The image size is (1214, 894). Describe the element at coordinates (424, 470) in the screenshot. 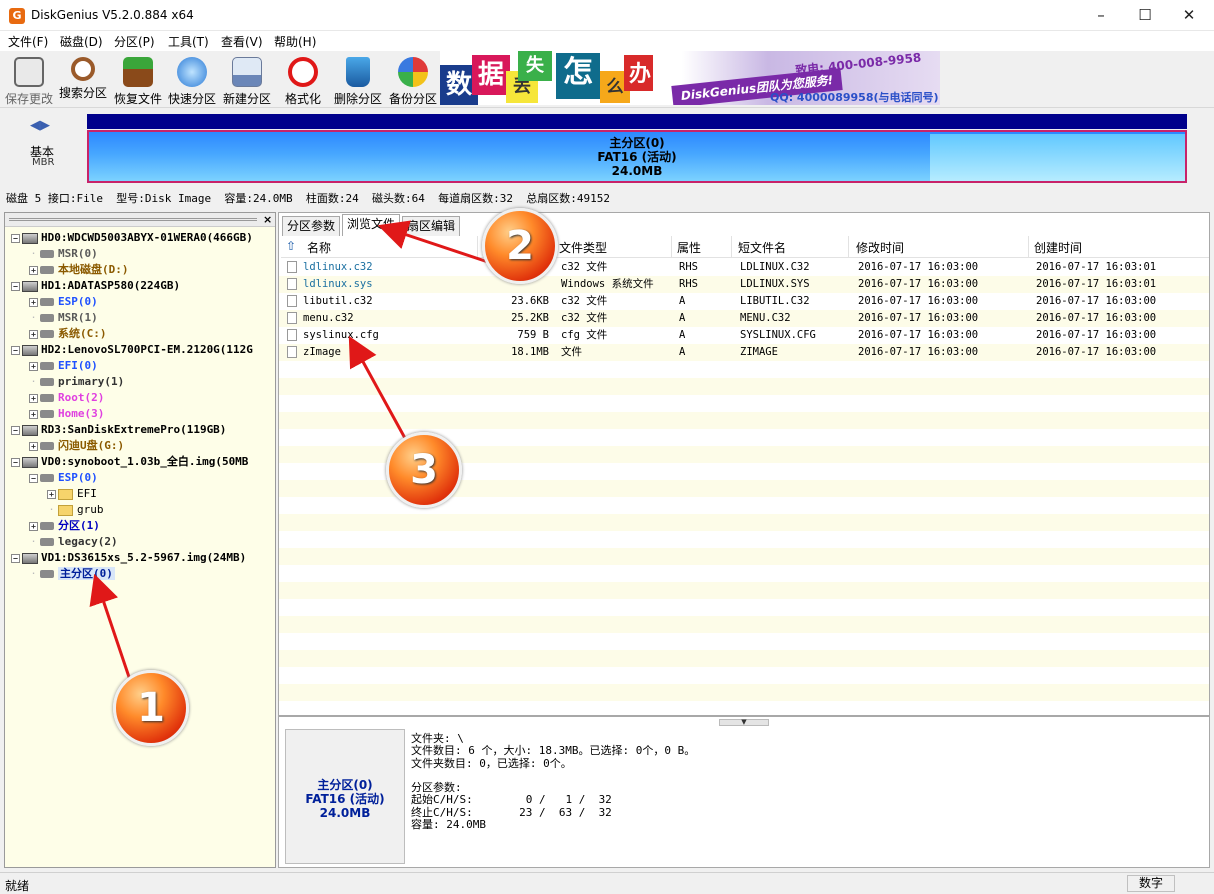

I see `callout-3: 3` at that location.